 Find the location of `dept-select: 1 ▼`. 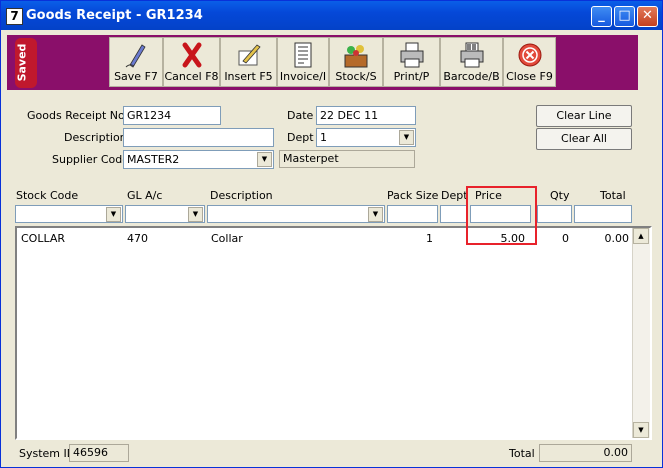

dept-select: 1 ▼ is located at coordinates (366, 137).